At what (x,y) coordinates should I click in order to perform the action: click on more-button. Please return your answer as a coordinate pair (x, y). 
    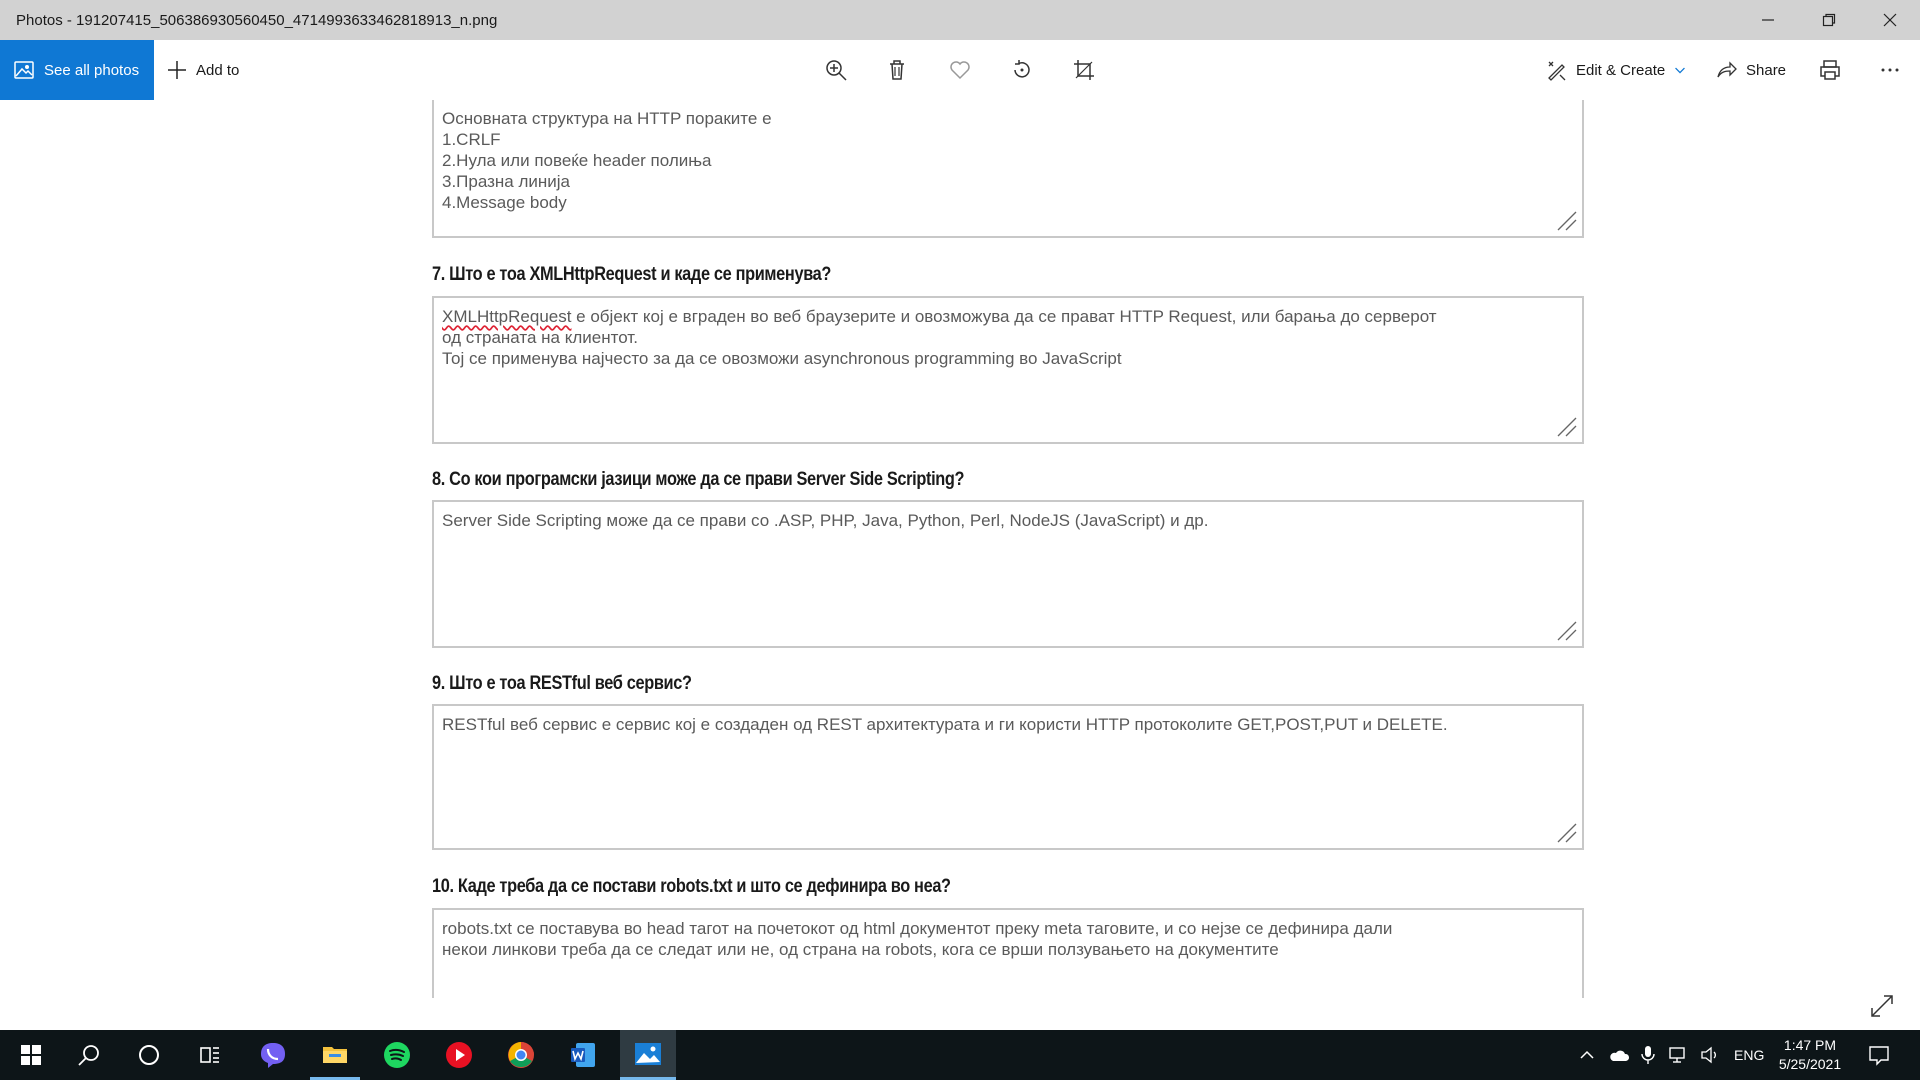
    Looking at the image, I should click on (1890, 70).